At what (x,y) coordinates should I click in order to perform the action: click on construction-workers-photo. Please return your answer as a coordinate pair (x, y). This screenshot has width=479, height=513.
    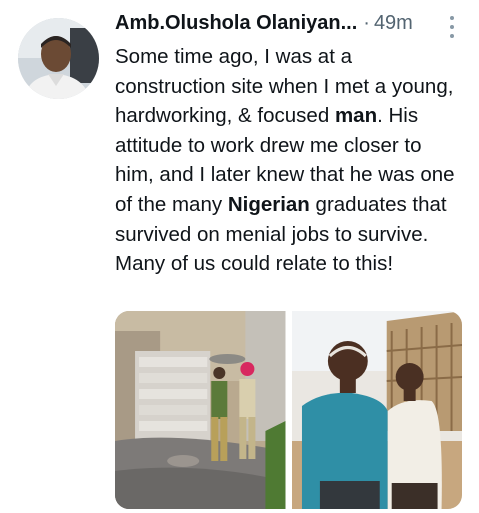
    Looking at the image, I should click on (200, 410).